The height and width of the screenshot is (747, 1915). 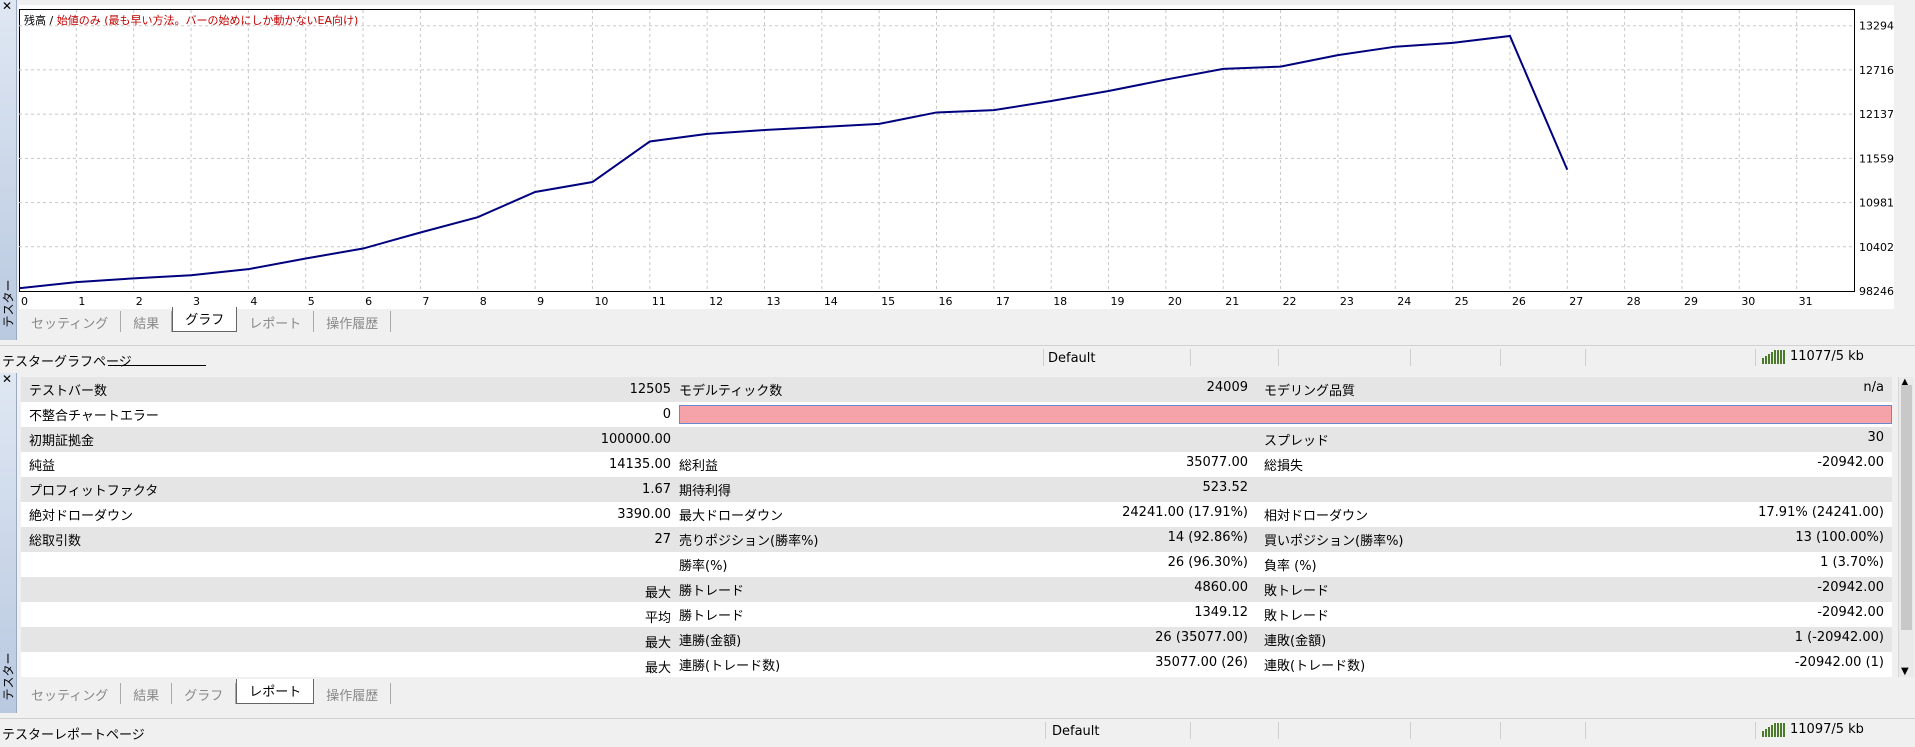 I want to click on x-tick-label: 4, so click(x=253, y=301).